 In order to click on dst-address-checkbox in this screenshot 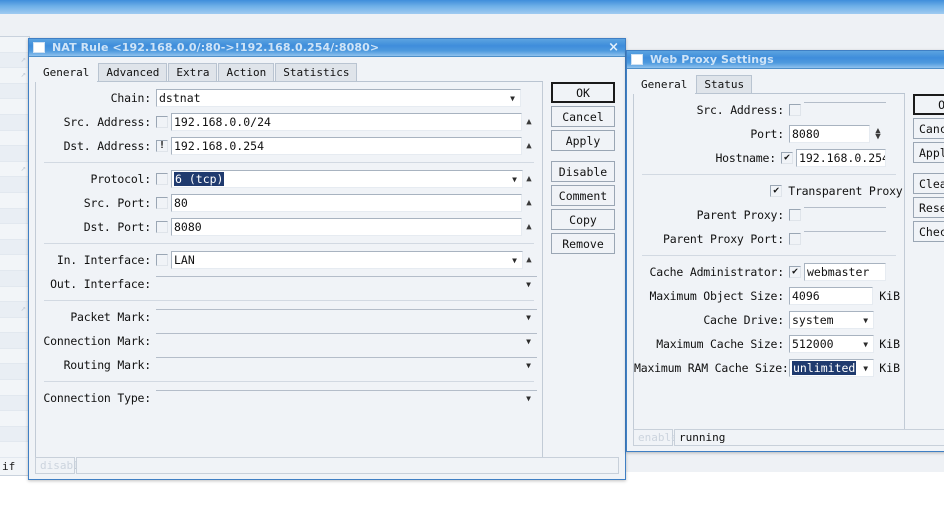, I will do `click(162, 146)`.